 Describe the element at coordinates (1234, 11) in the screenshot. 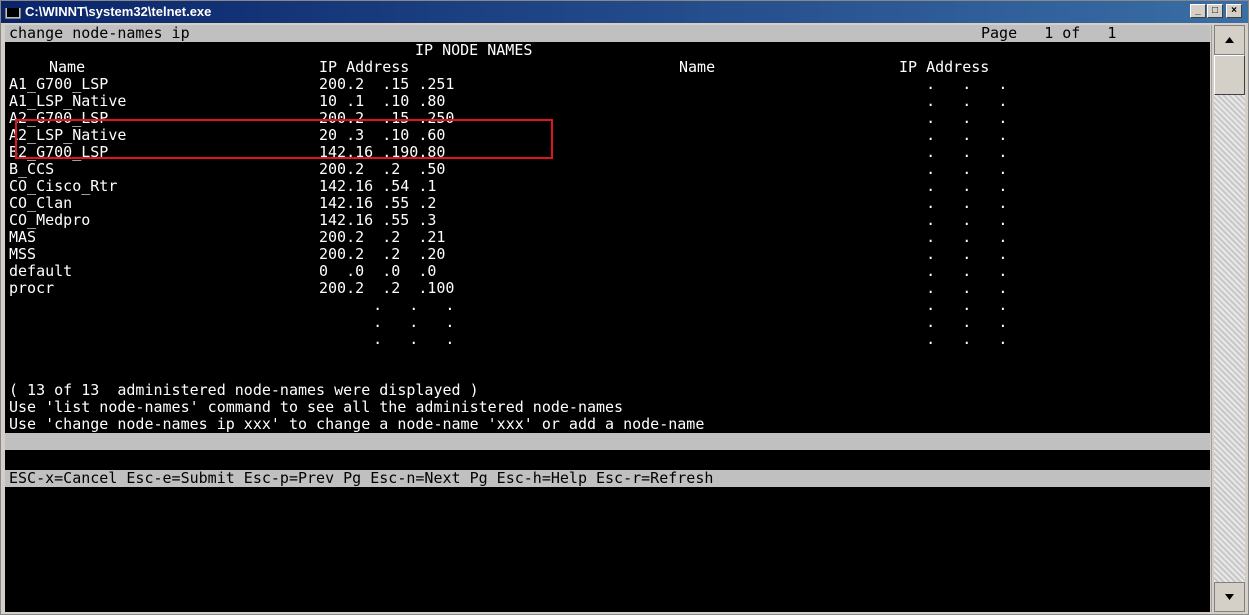

I see `close-button: ×` at that location.